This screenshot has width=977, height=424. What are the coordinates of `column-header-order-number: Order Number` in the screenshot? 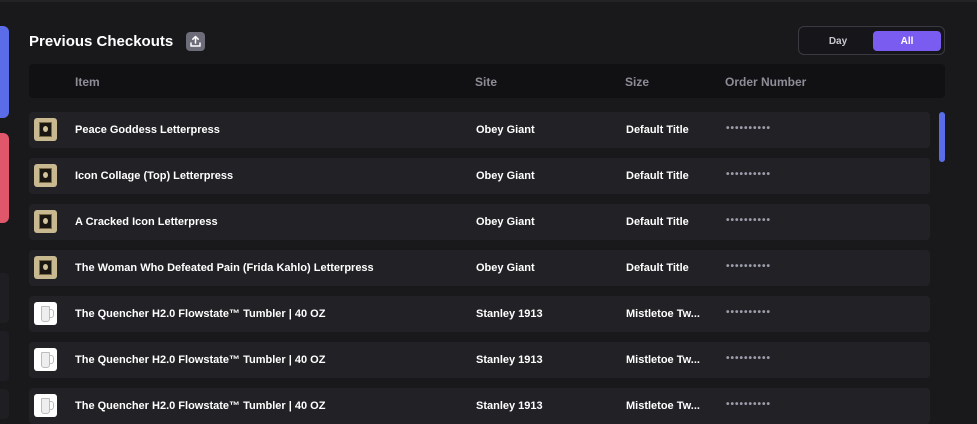 It's located at (765, 82).